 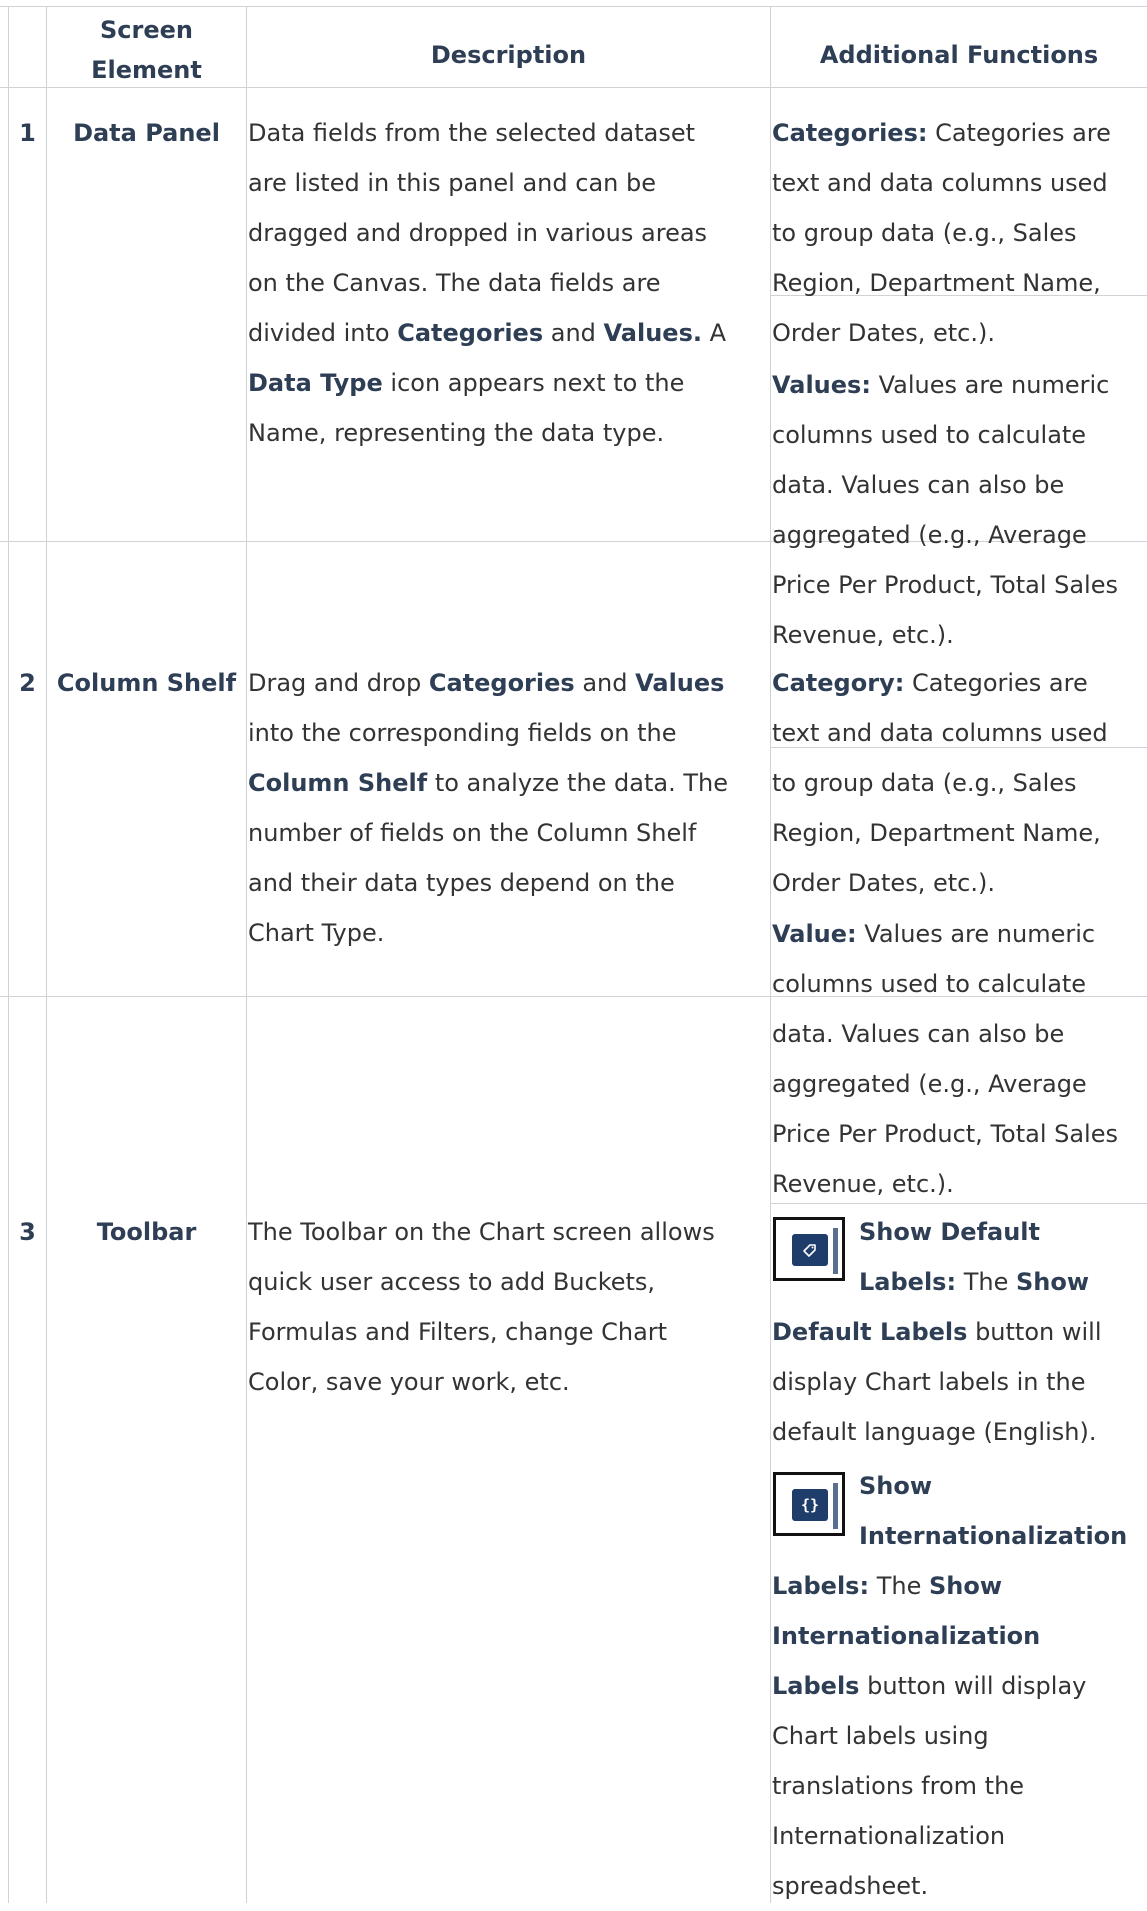 I want to click on header-description: Description, so click(x=508, y=55).